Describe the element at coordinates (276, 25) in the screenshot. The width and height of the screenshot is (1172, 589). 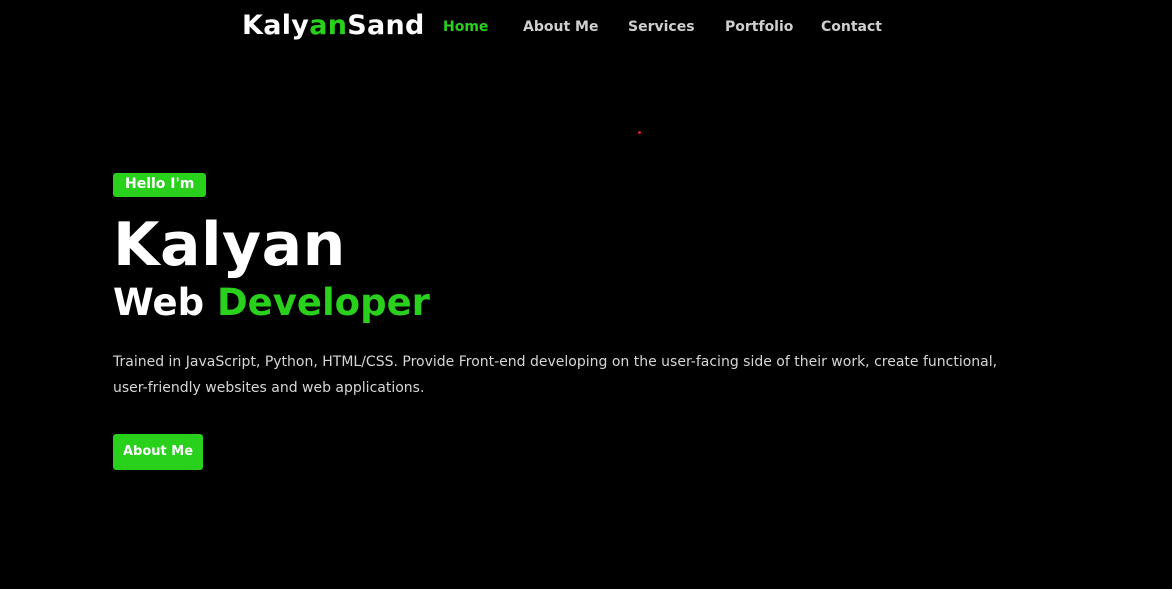
I see `logo-part-1: Kaly` at that location.